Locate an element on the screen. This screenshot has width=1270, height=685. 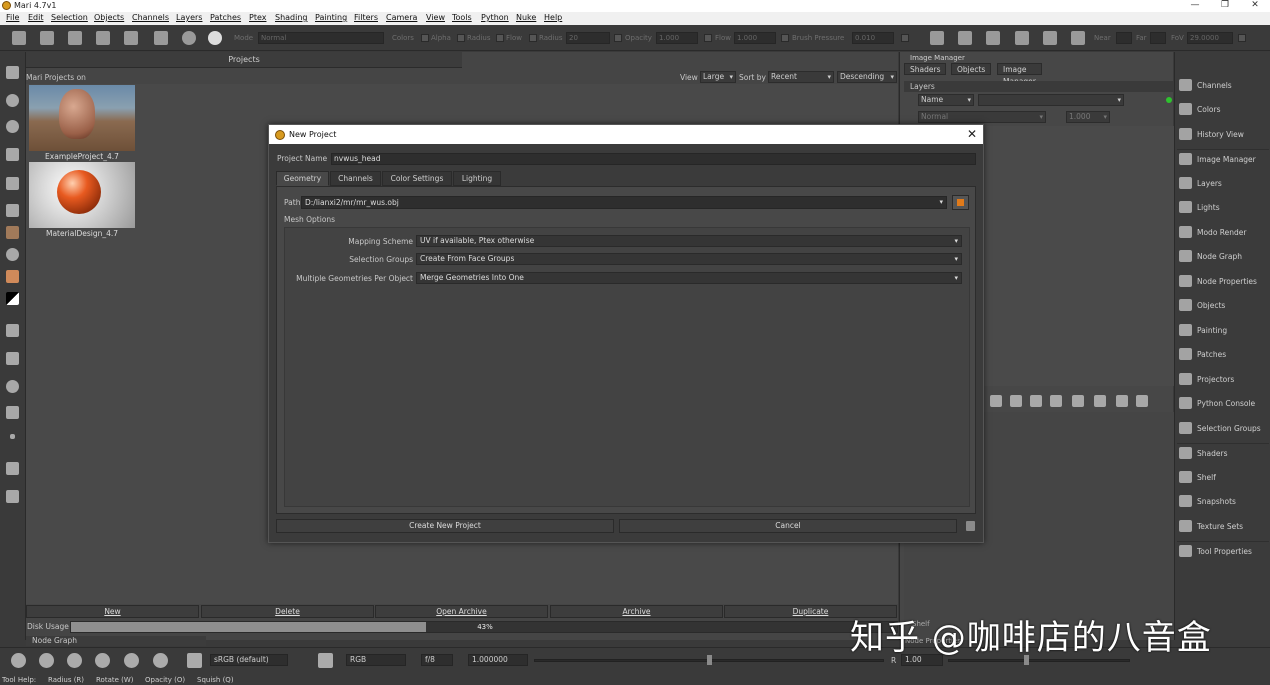
menu-filters: Filters is located at coordinates (366, 17).